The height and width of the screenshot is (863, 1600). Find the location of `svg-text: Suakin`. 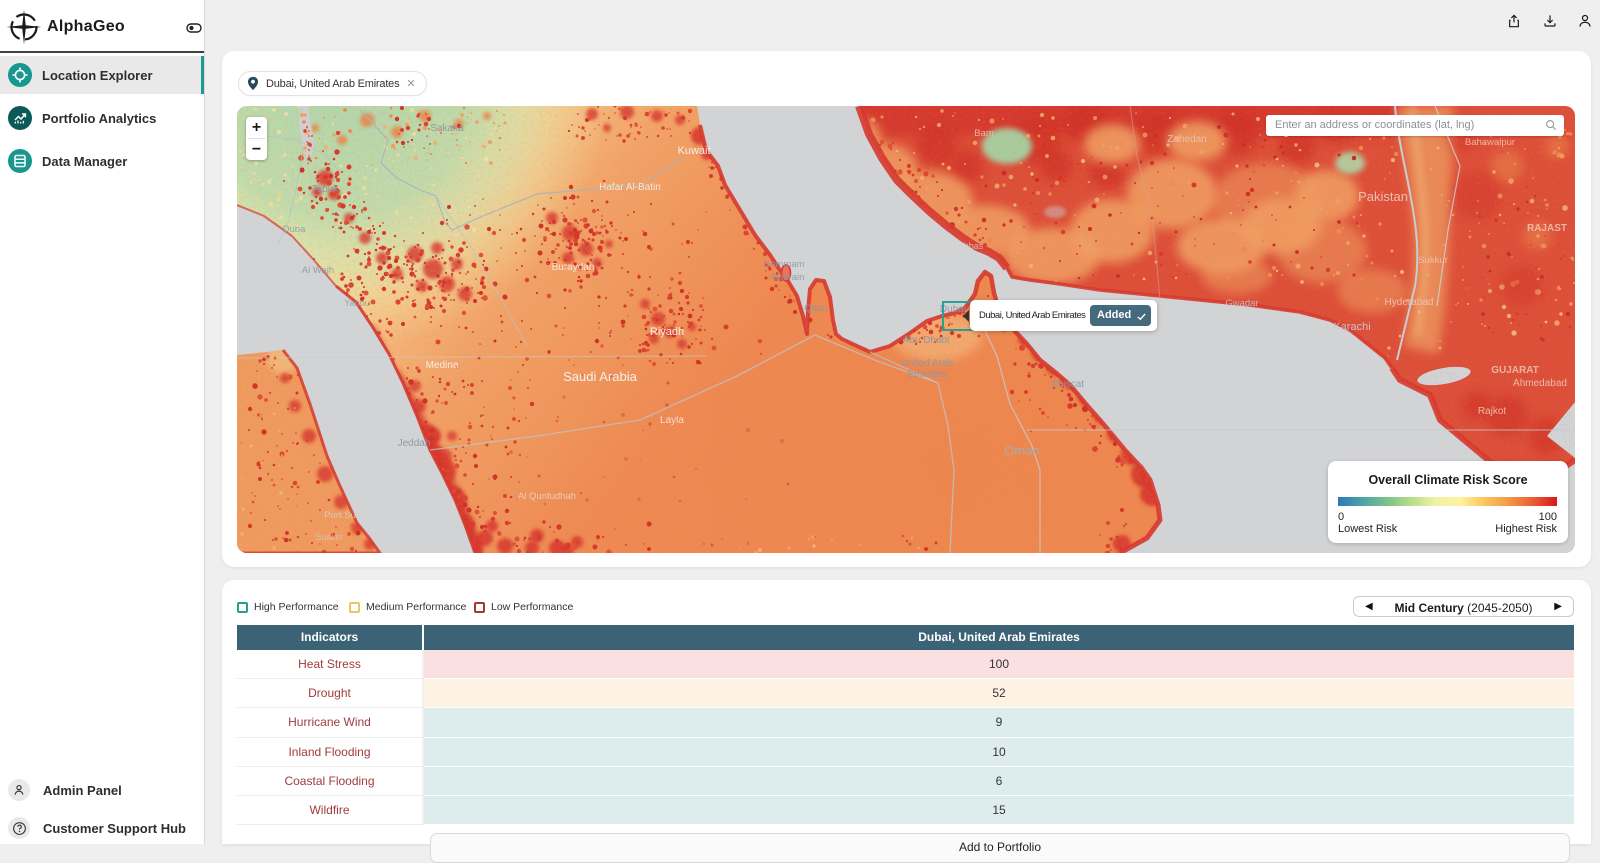

svg-text: Suakin is located at coordinates (329, 537).